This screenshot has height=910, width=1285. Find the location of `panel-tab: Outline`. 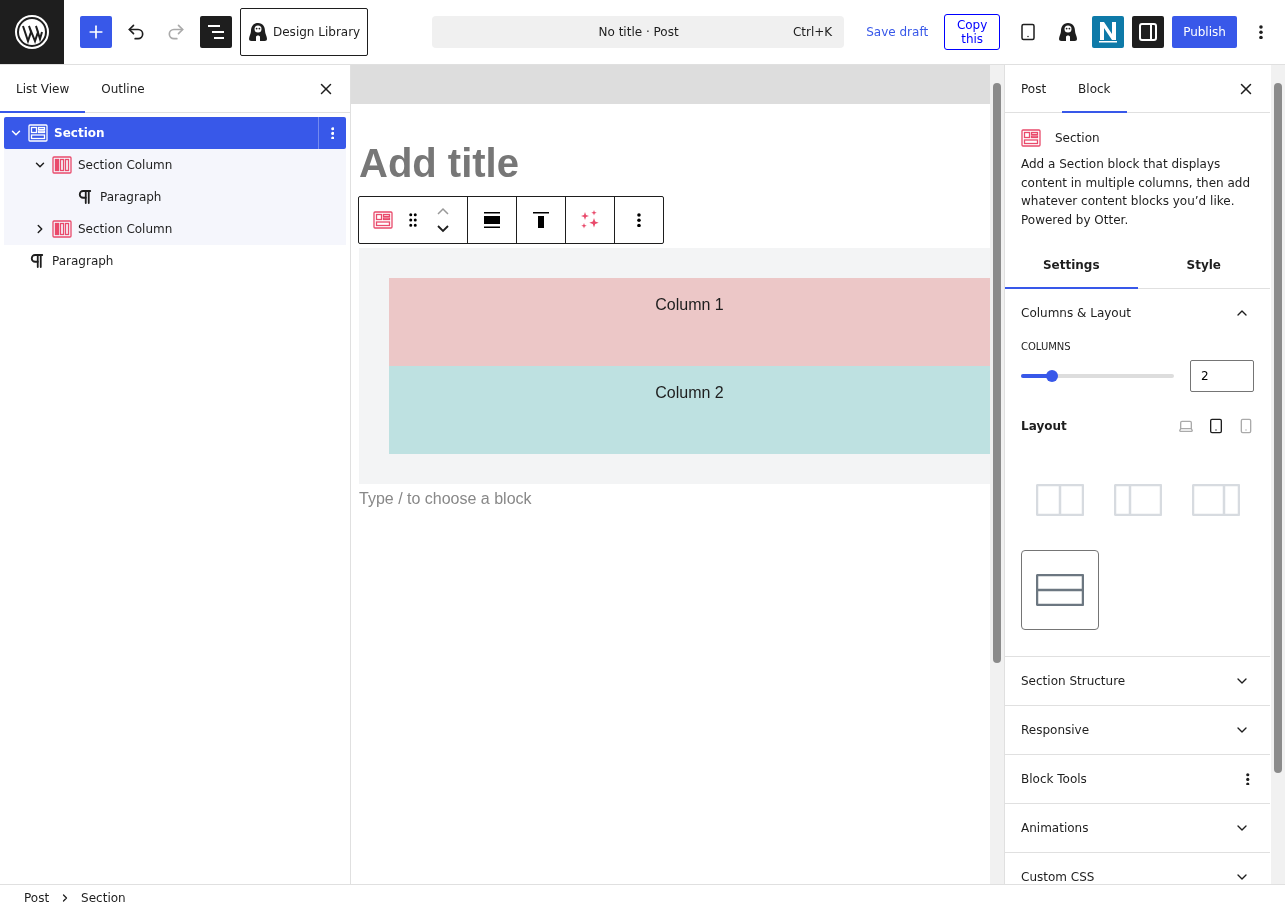

panel-tab: Outline is located at coordinates (123, 88).